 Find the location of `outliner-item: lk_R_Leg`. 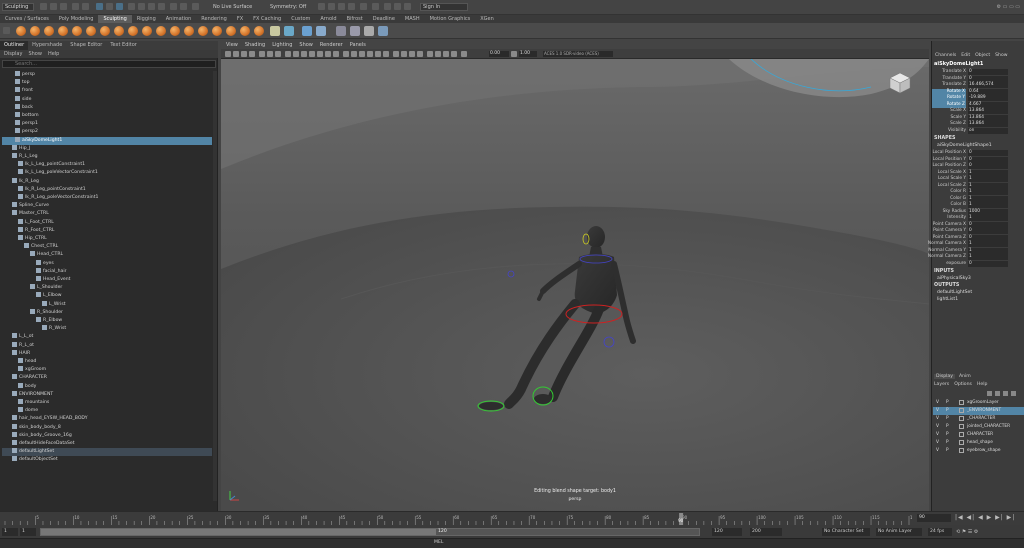

outliner-item: lk_R_Leg is located at coordinates (107, 181).